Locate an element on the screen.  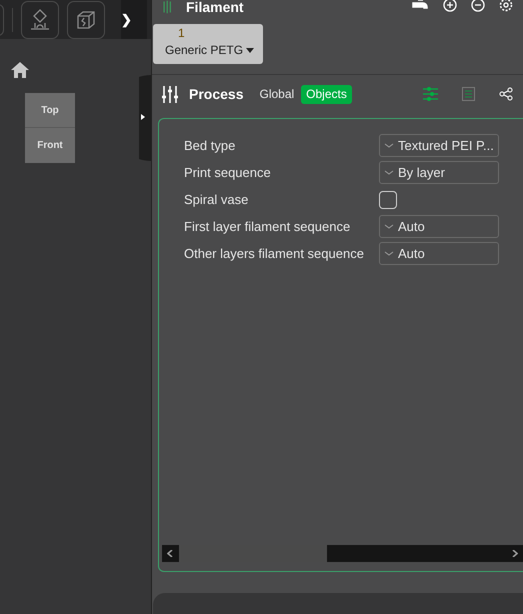
horizontal-scrollbar is located at coordinates (342, 553).